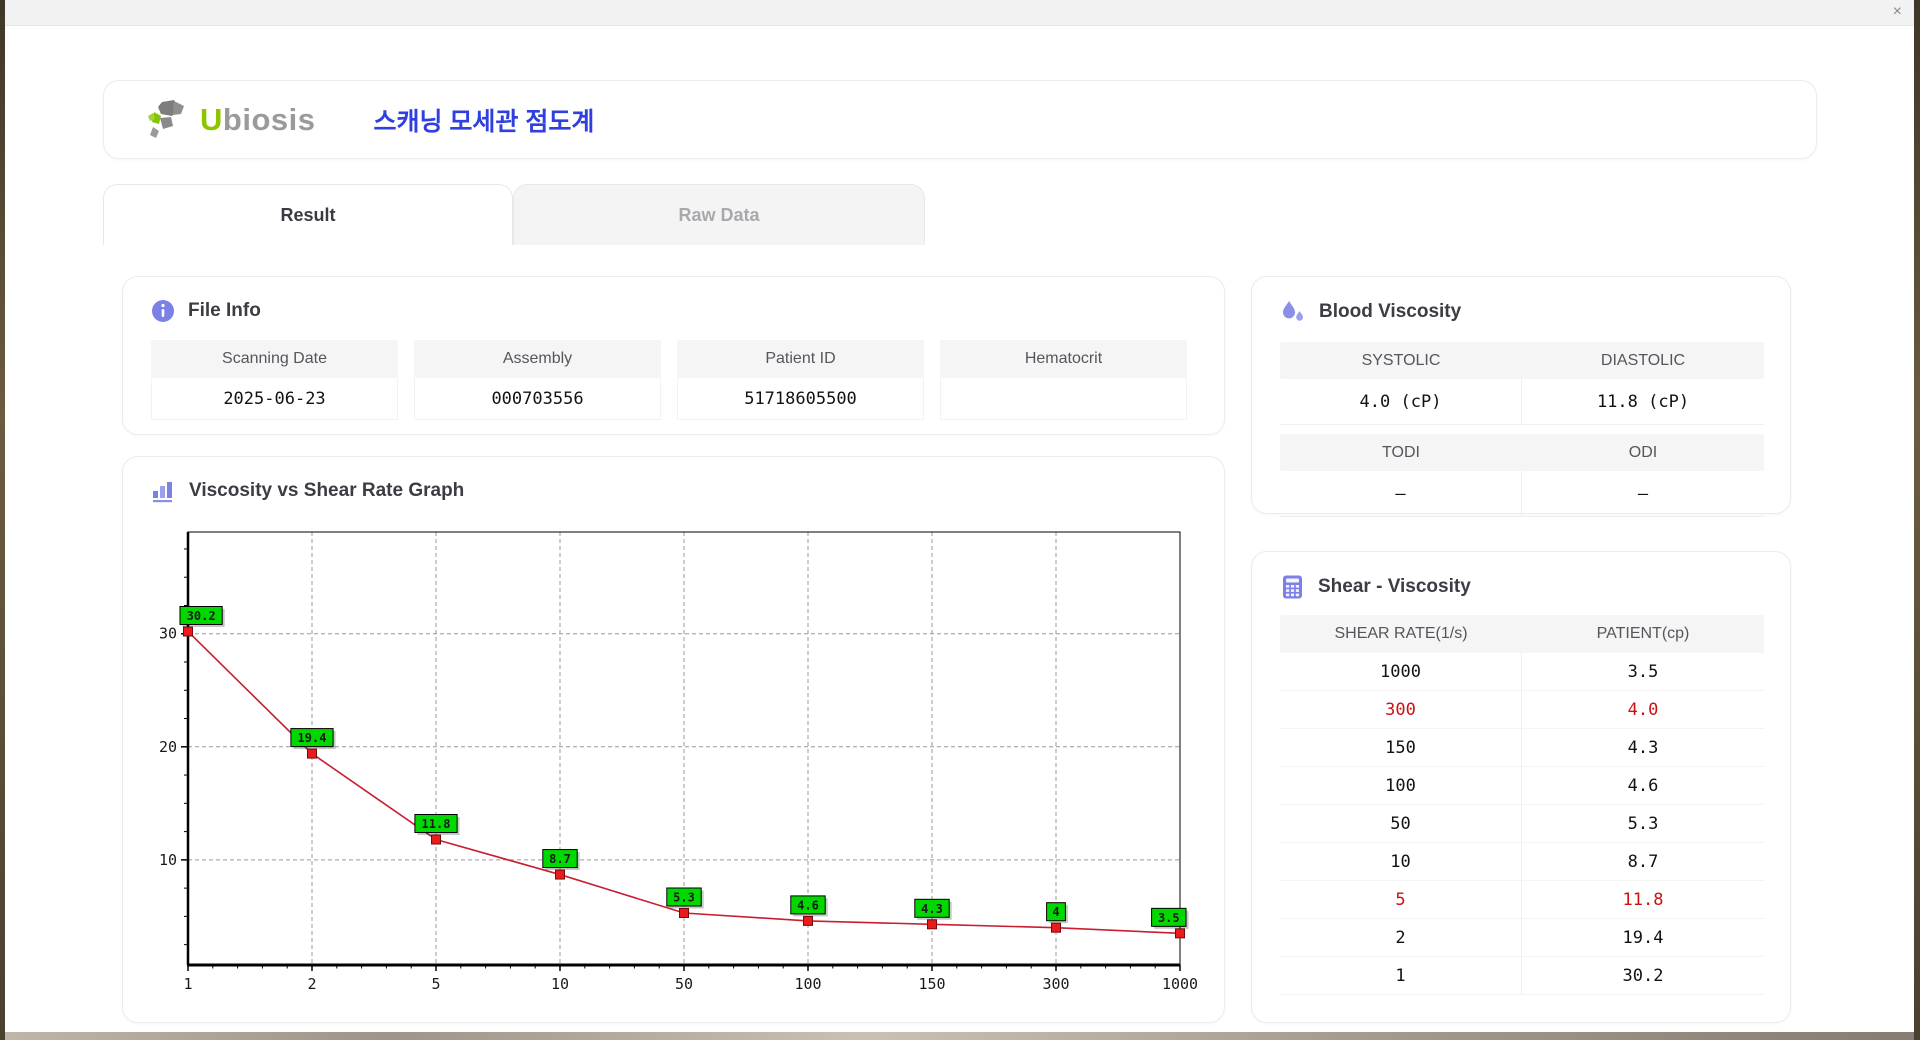 This screenshot has width=1920, height=1040. Describe the element at coordinates (169, 120) in the screenshot. I see `ubiosis-logo-icon` at that location.